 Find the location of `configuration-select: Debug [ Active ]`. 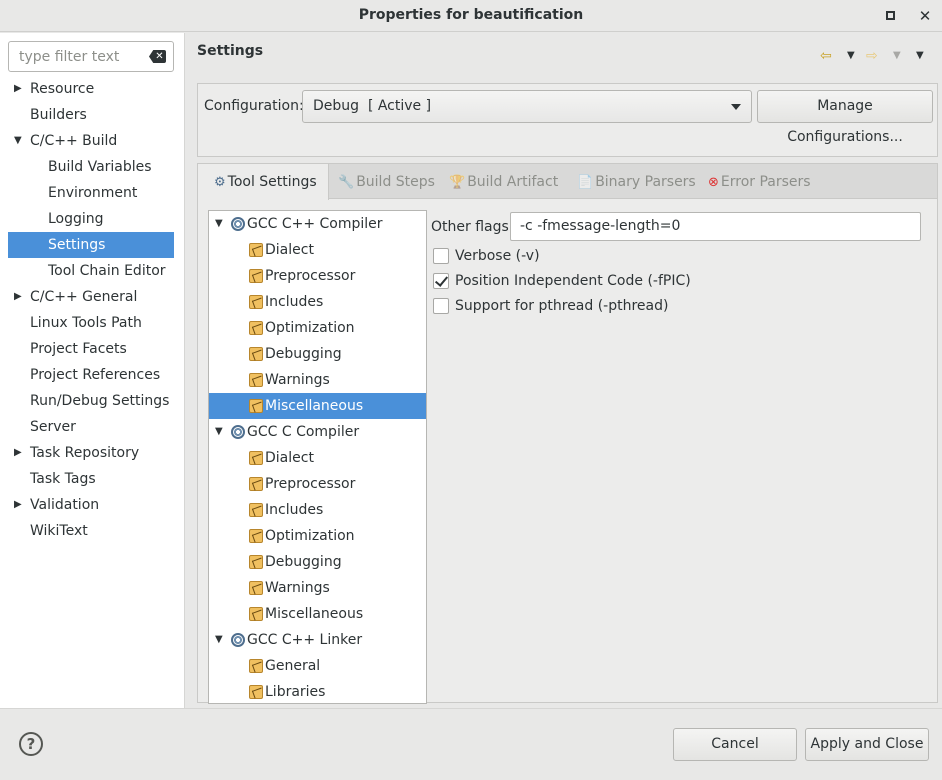

configuration-select: Debug [ Active ] is located at coordinates (527, 106).